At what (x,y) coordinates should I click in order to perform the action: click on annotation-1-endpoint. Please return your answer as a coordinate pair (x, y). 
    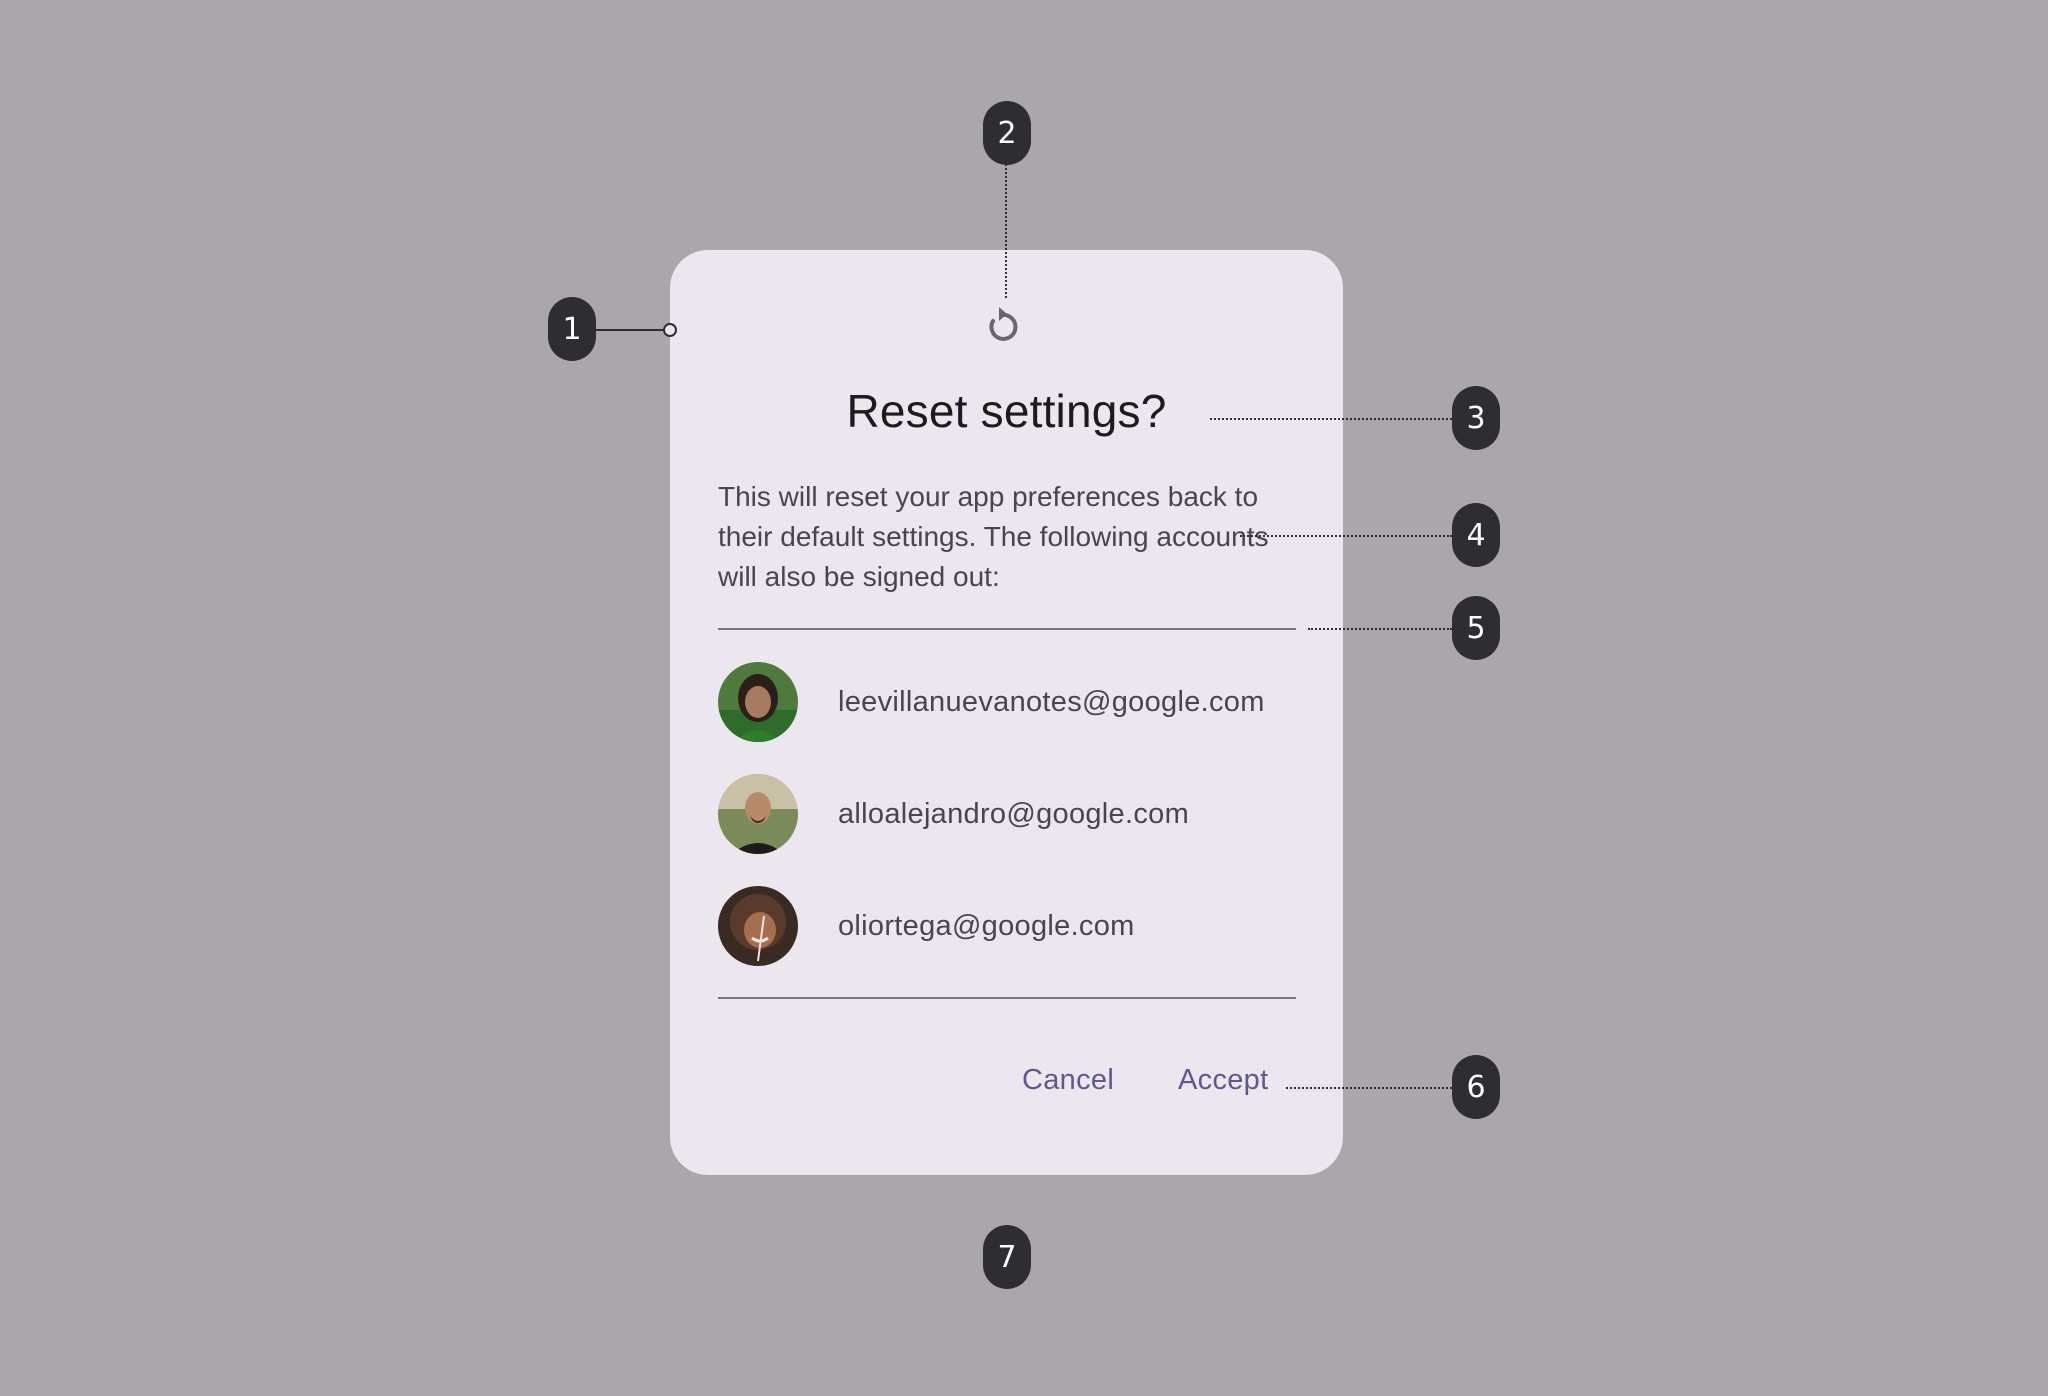
    Looking at the image, I should click on (670, 330).